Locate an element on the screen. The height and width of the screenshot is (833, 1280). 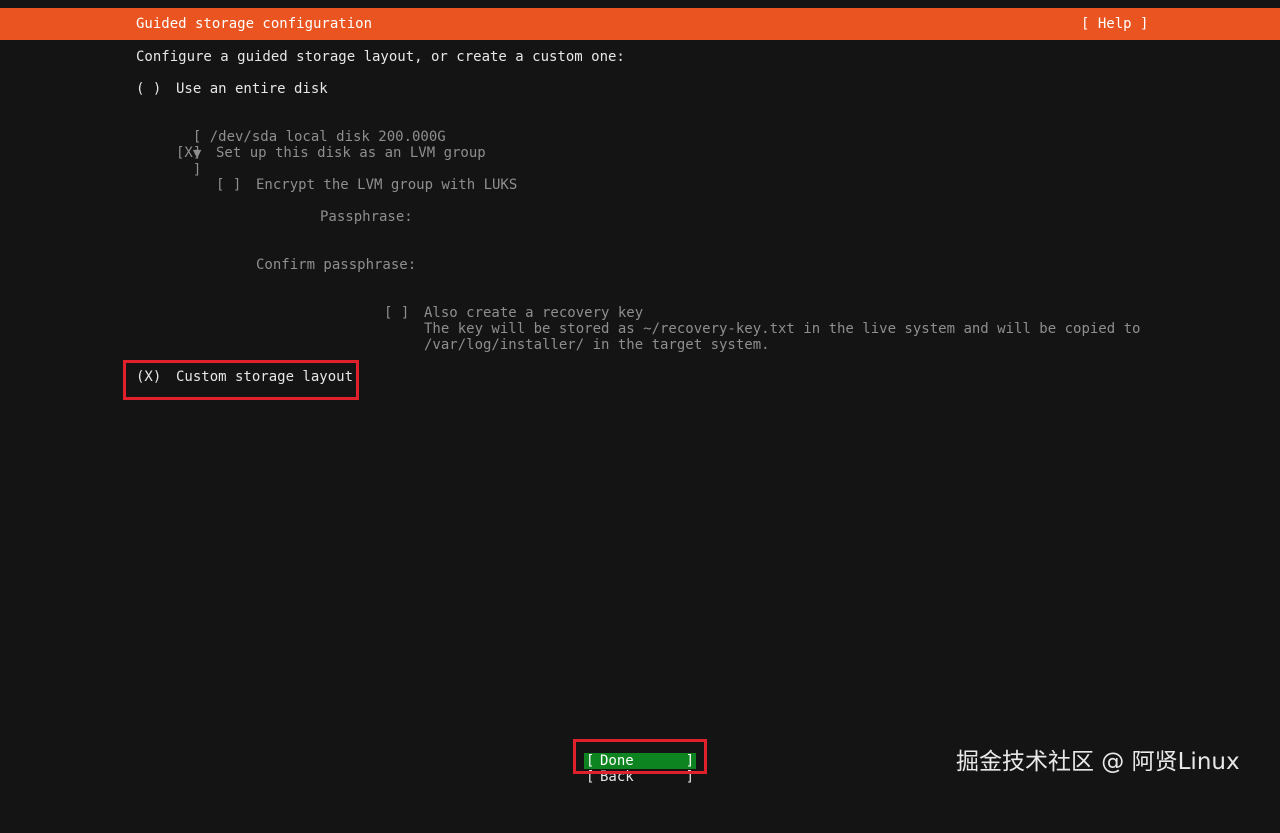
lvm-checkbox: [X] is located at coordinates (188, 153).